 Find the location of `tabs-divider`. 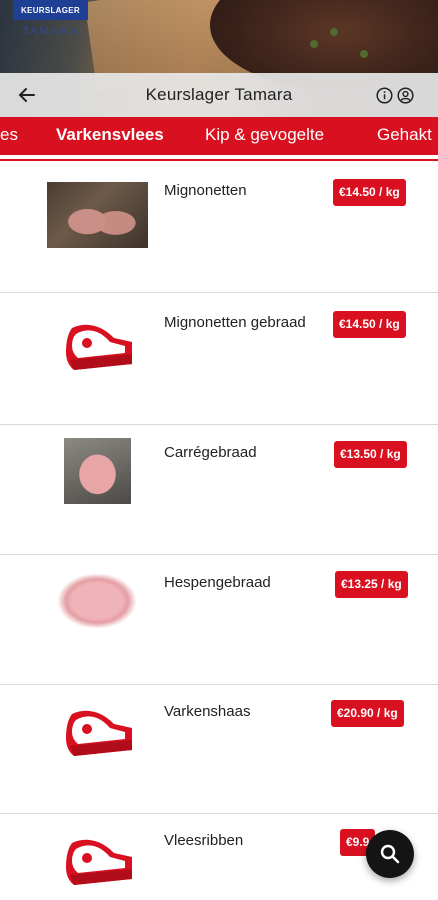

tabs-divider is located at coordinates (219, 158).